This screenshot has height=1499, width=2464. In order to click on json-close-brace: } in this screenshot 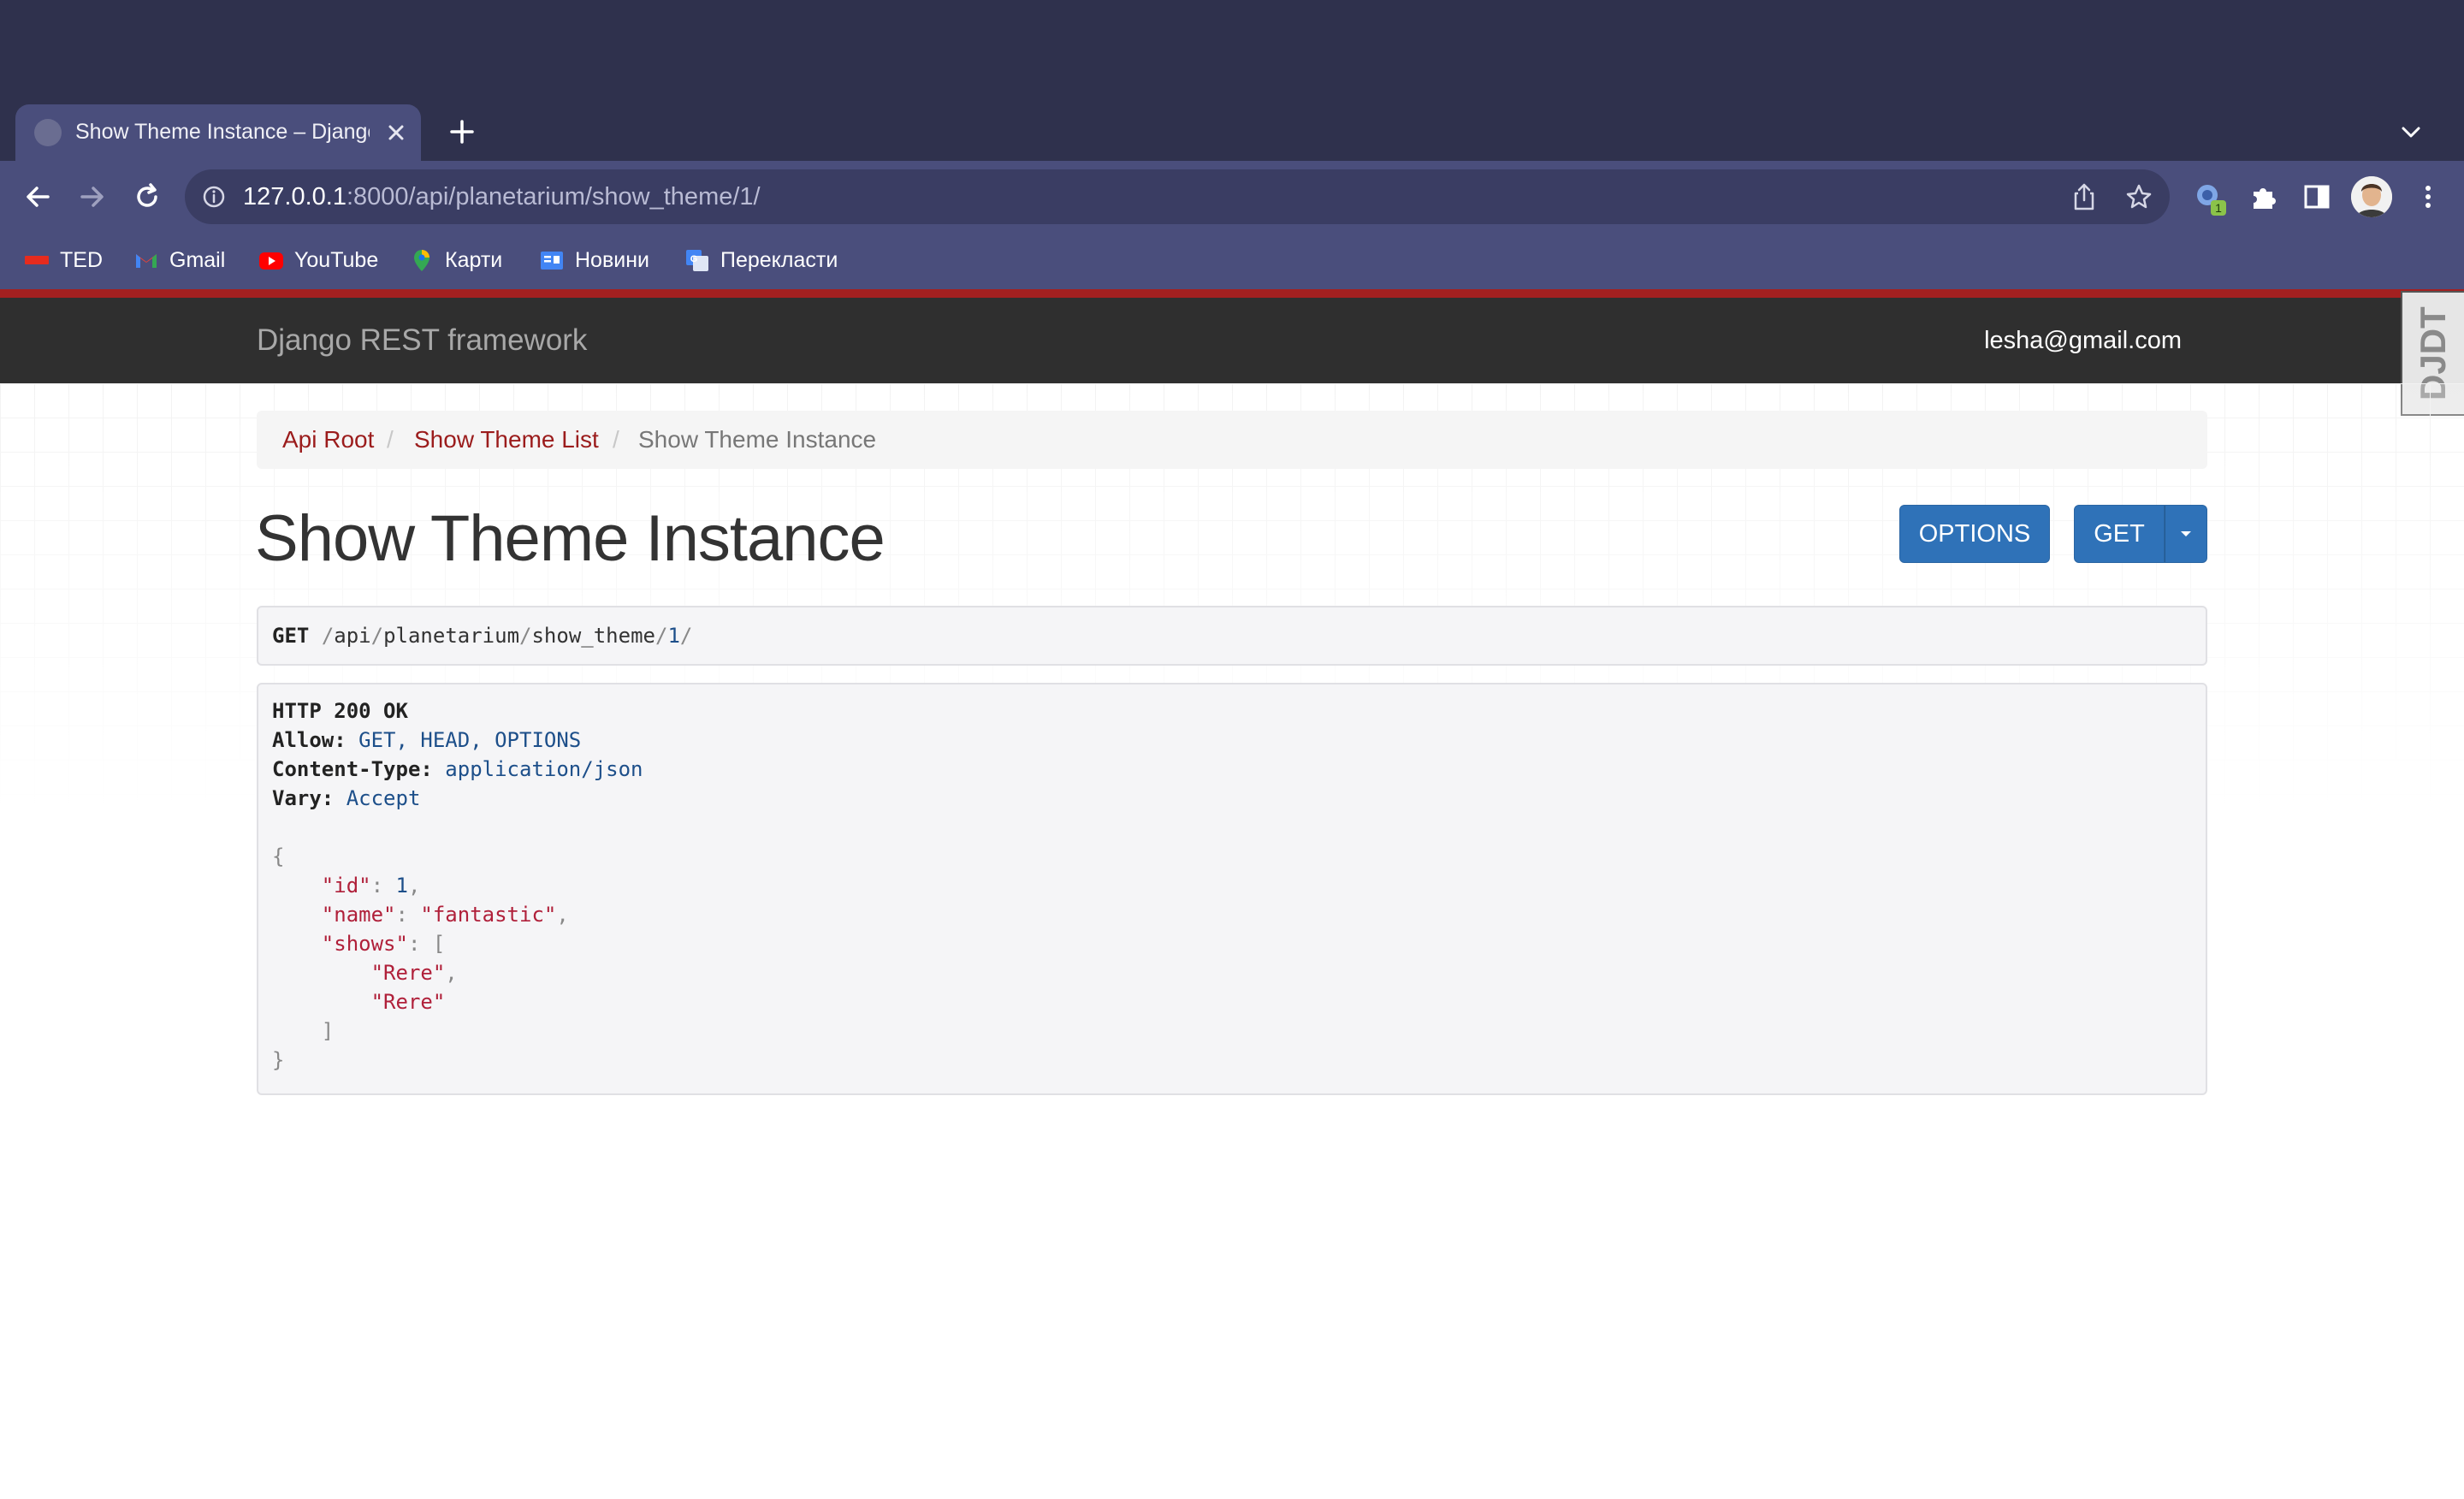, I will do `click(278, 1060)`.